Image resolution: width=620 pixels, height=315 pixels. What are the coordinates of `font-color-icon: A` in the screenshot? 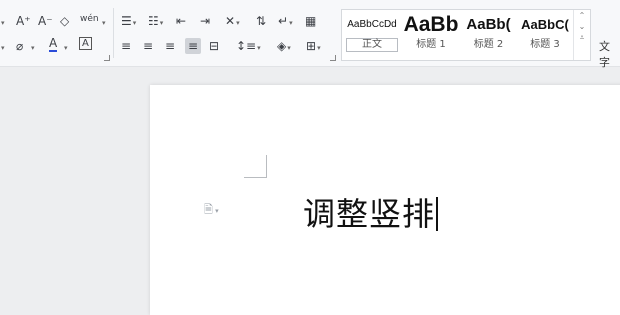 It's located at (53, 44).